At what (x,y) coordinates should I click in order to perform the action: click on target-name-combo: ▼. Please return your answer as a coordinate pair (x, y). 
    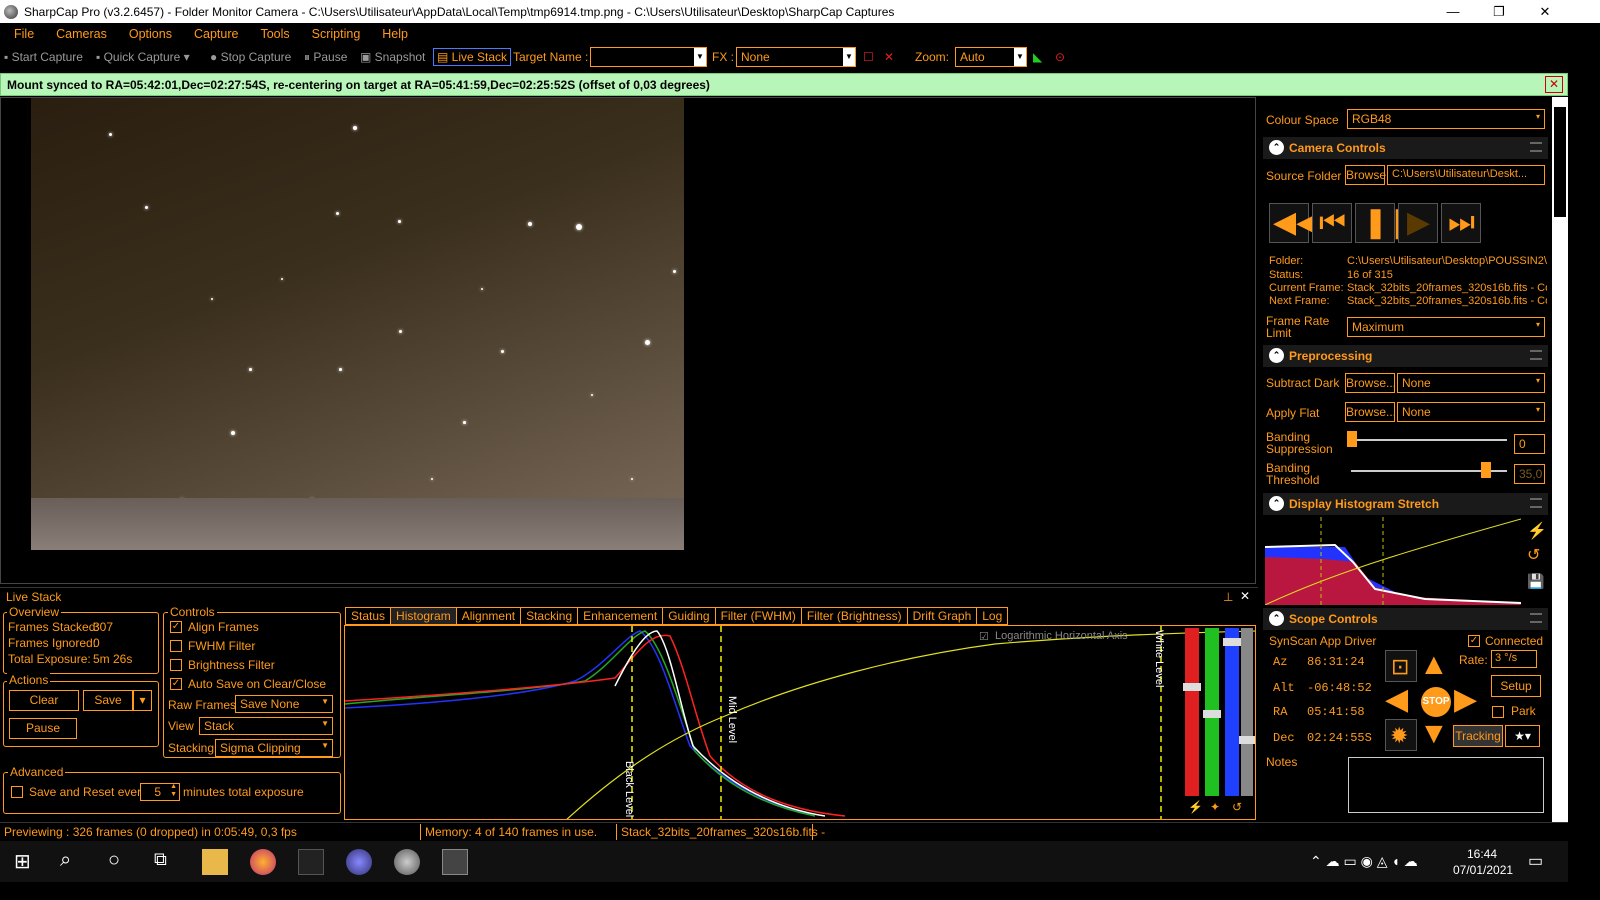
    Looking at the image, I should click on (648, 57).